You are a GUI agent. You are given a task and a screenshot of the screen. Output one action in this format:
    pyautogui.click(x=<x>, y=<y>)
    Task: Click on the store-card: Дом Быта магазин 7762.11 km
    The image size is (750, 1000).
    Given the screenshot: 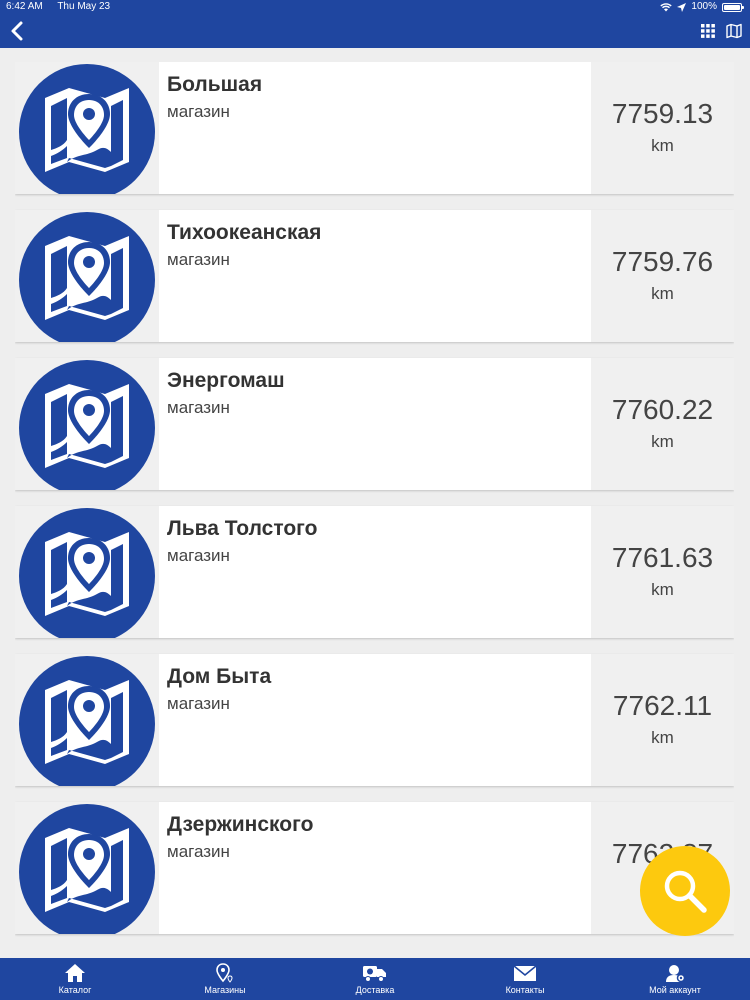 What is the action you would take?
    pyautogui.click(x=374, y=720)
    